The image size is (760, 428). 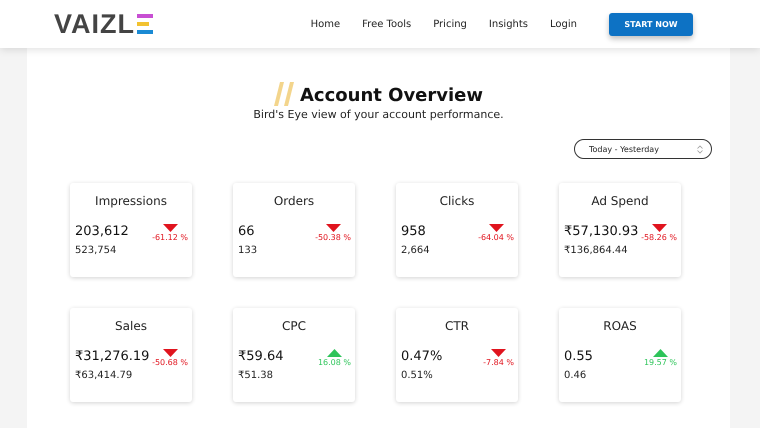 I want to click on metric-value: 0.47%, so click(x=421, y=356).